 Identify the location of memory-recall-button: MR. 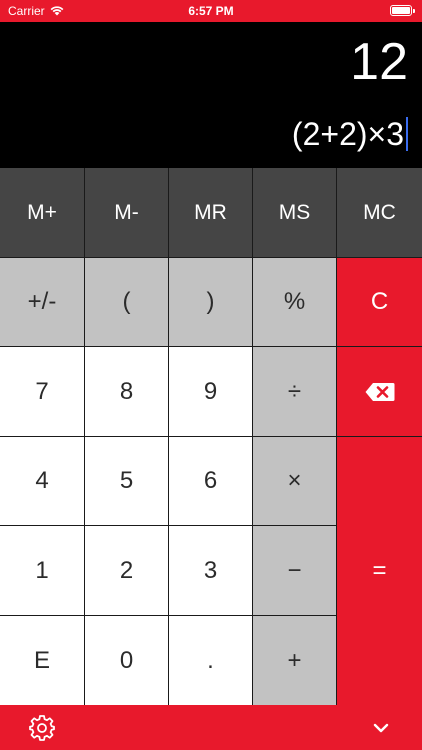
(211, 213).